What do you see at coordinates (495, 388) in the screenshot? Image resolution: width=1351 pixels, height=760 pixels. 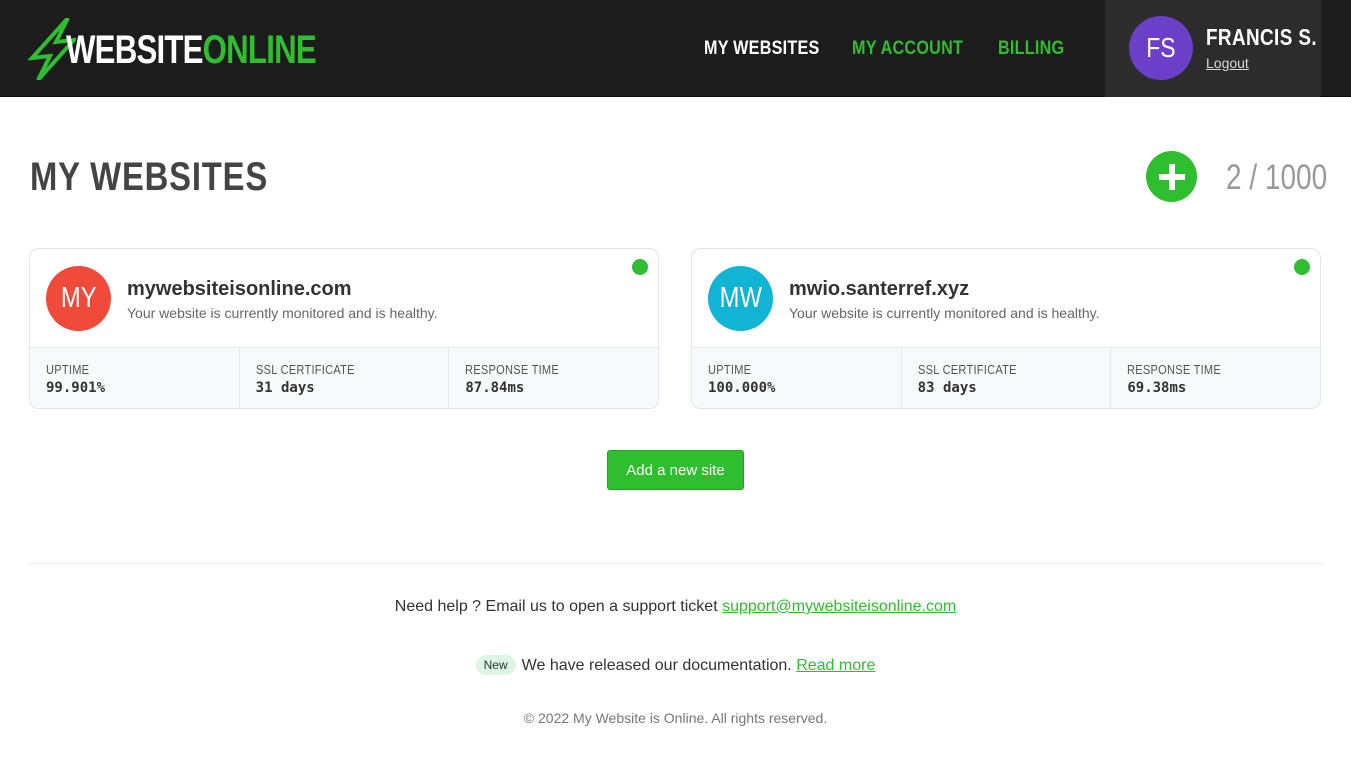 I see `stat-value: 87.84ms` at bounding box center [495, 388].